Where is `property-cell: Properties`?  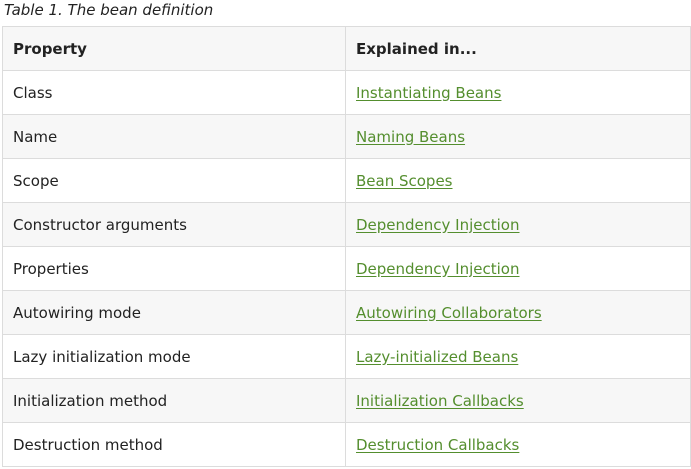
property-cell: Properties is located at coordinates (174, 268).